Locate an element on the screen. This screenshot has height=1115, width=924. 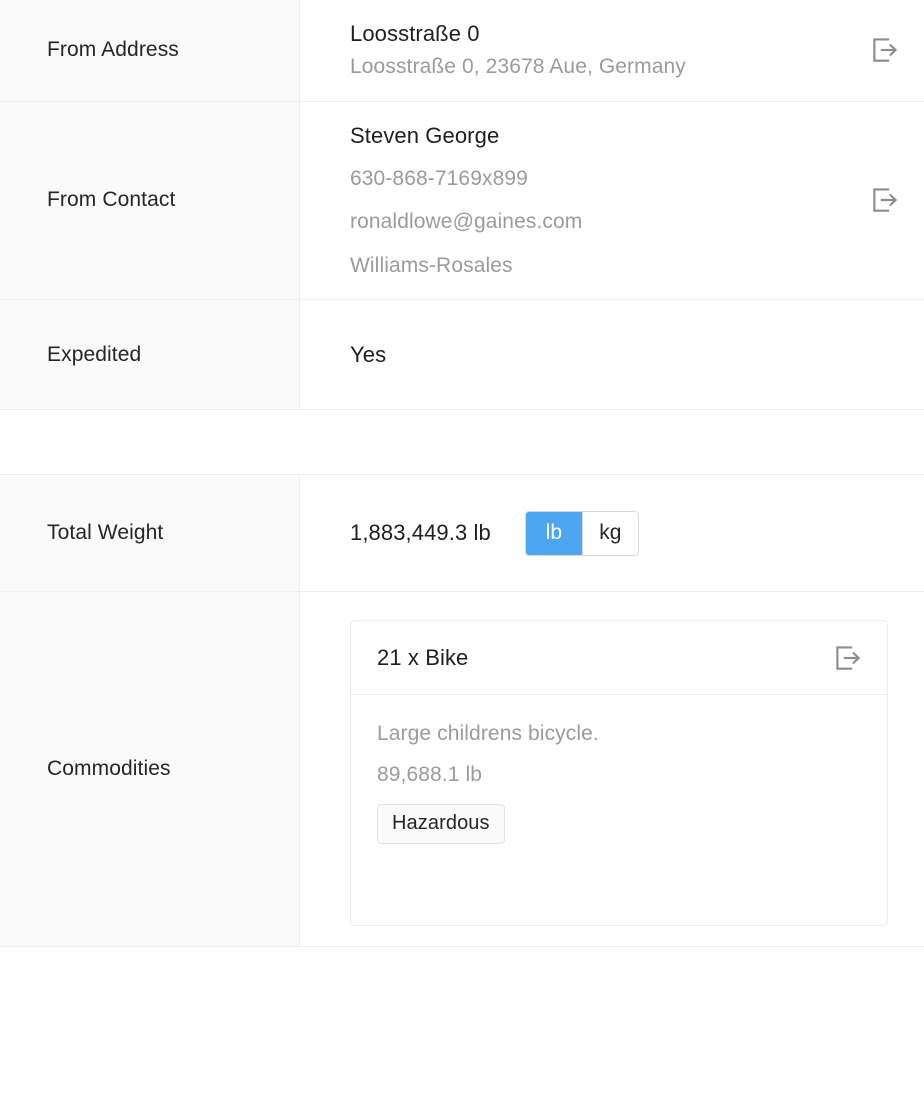
expedited-content: Yes is located at coordinates (625, 354).